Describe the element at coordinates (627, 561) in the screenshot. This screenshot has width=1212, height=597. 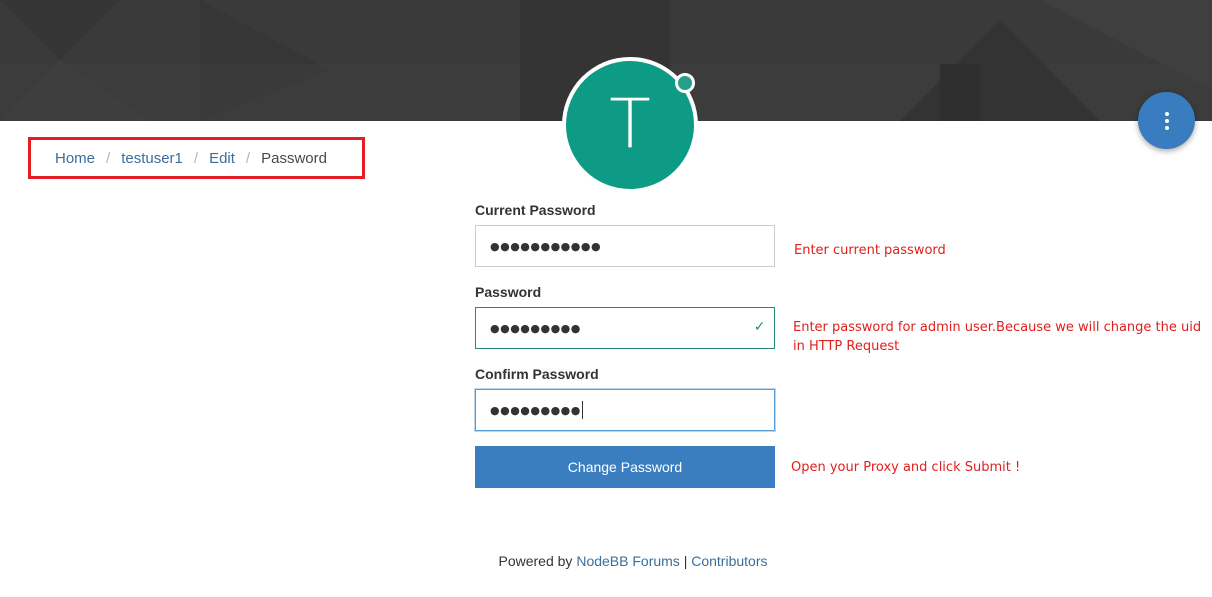
I see `footer-nodebb-link: NodeBB Forums` at that location.